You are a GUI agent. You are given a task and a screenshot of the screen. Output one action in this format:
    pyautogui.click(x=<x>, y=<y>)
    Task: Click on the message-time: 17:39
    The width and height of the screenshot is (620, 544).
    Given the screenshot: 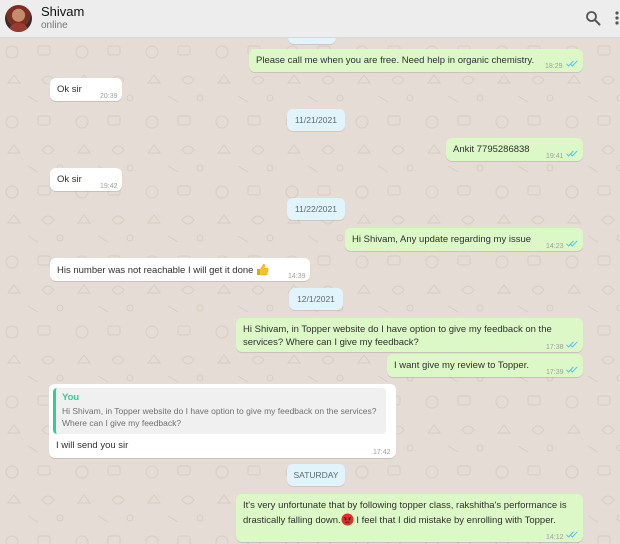 What is the action you would take?
    pyautogui.click(x=555, y=372)
    